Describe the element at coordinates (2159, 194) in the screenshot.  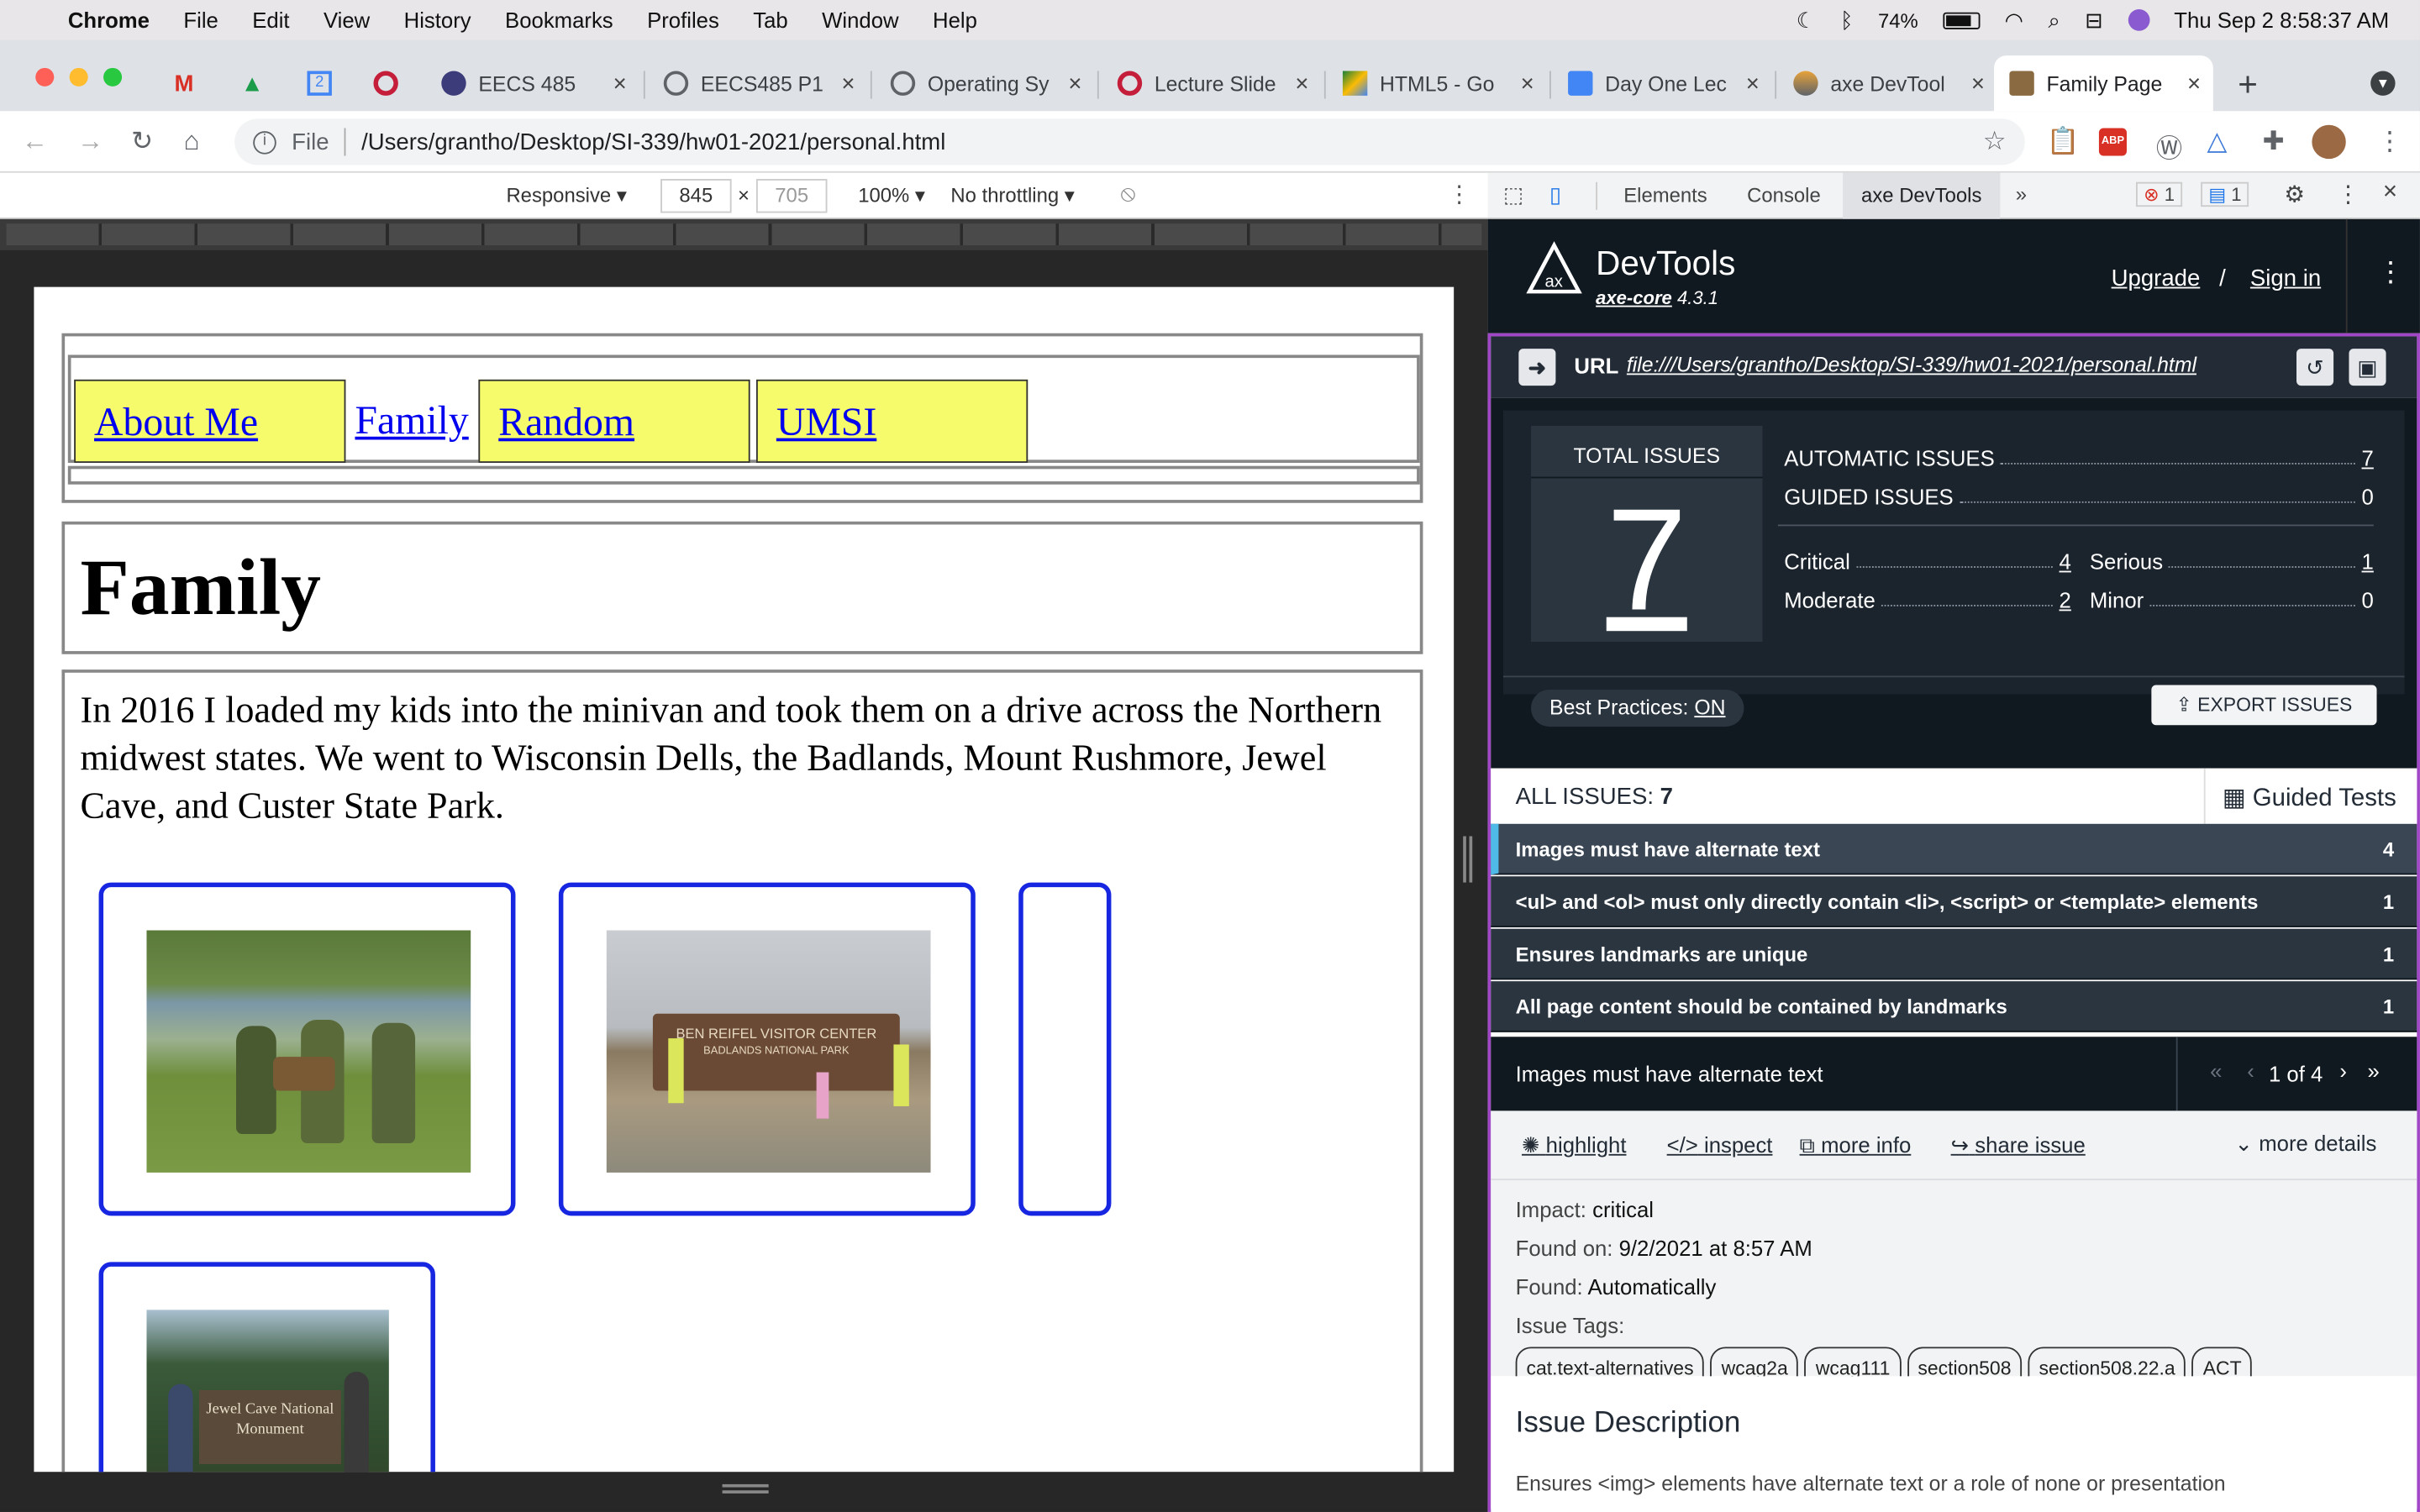
I see `error-count-badge: ⊗ 1` at that location.